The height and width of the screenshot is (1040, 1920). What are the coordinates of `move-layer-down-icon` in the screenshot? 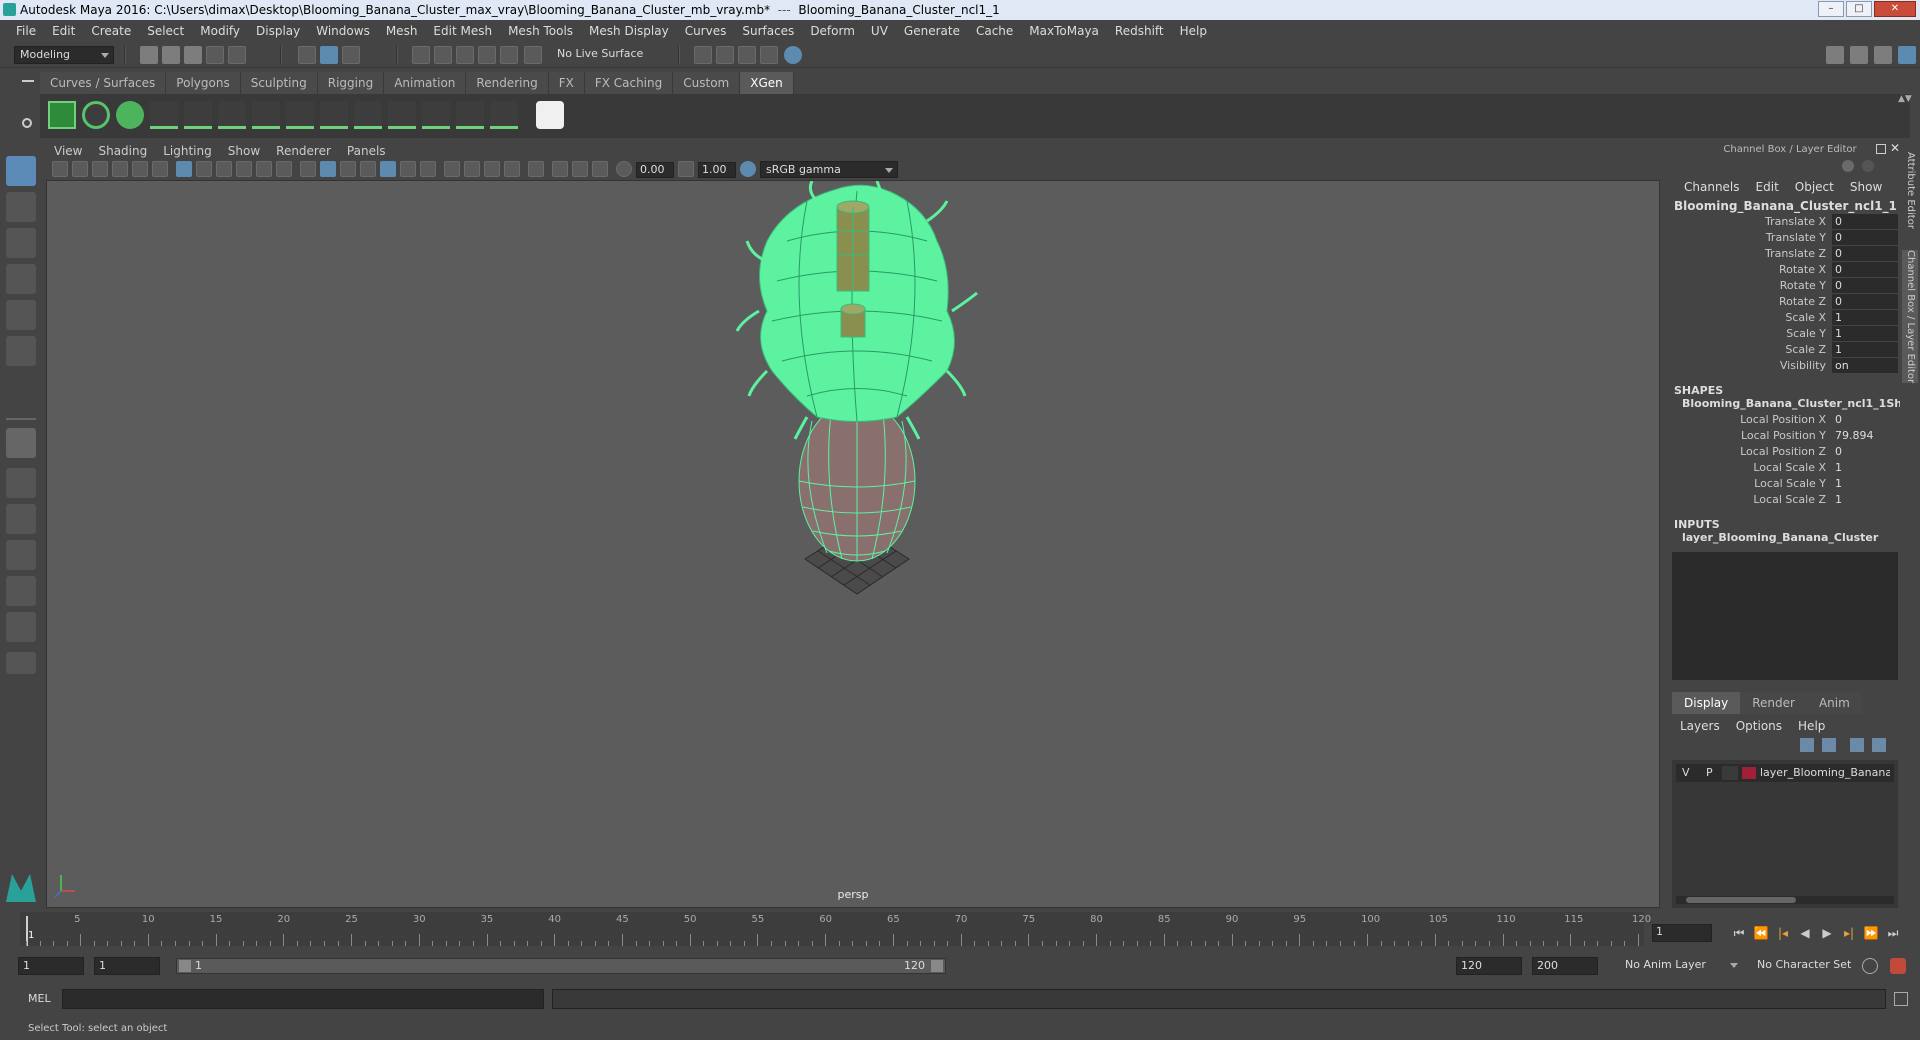 It's located at (1829, 745).